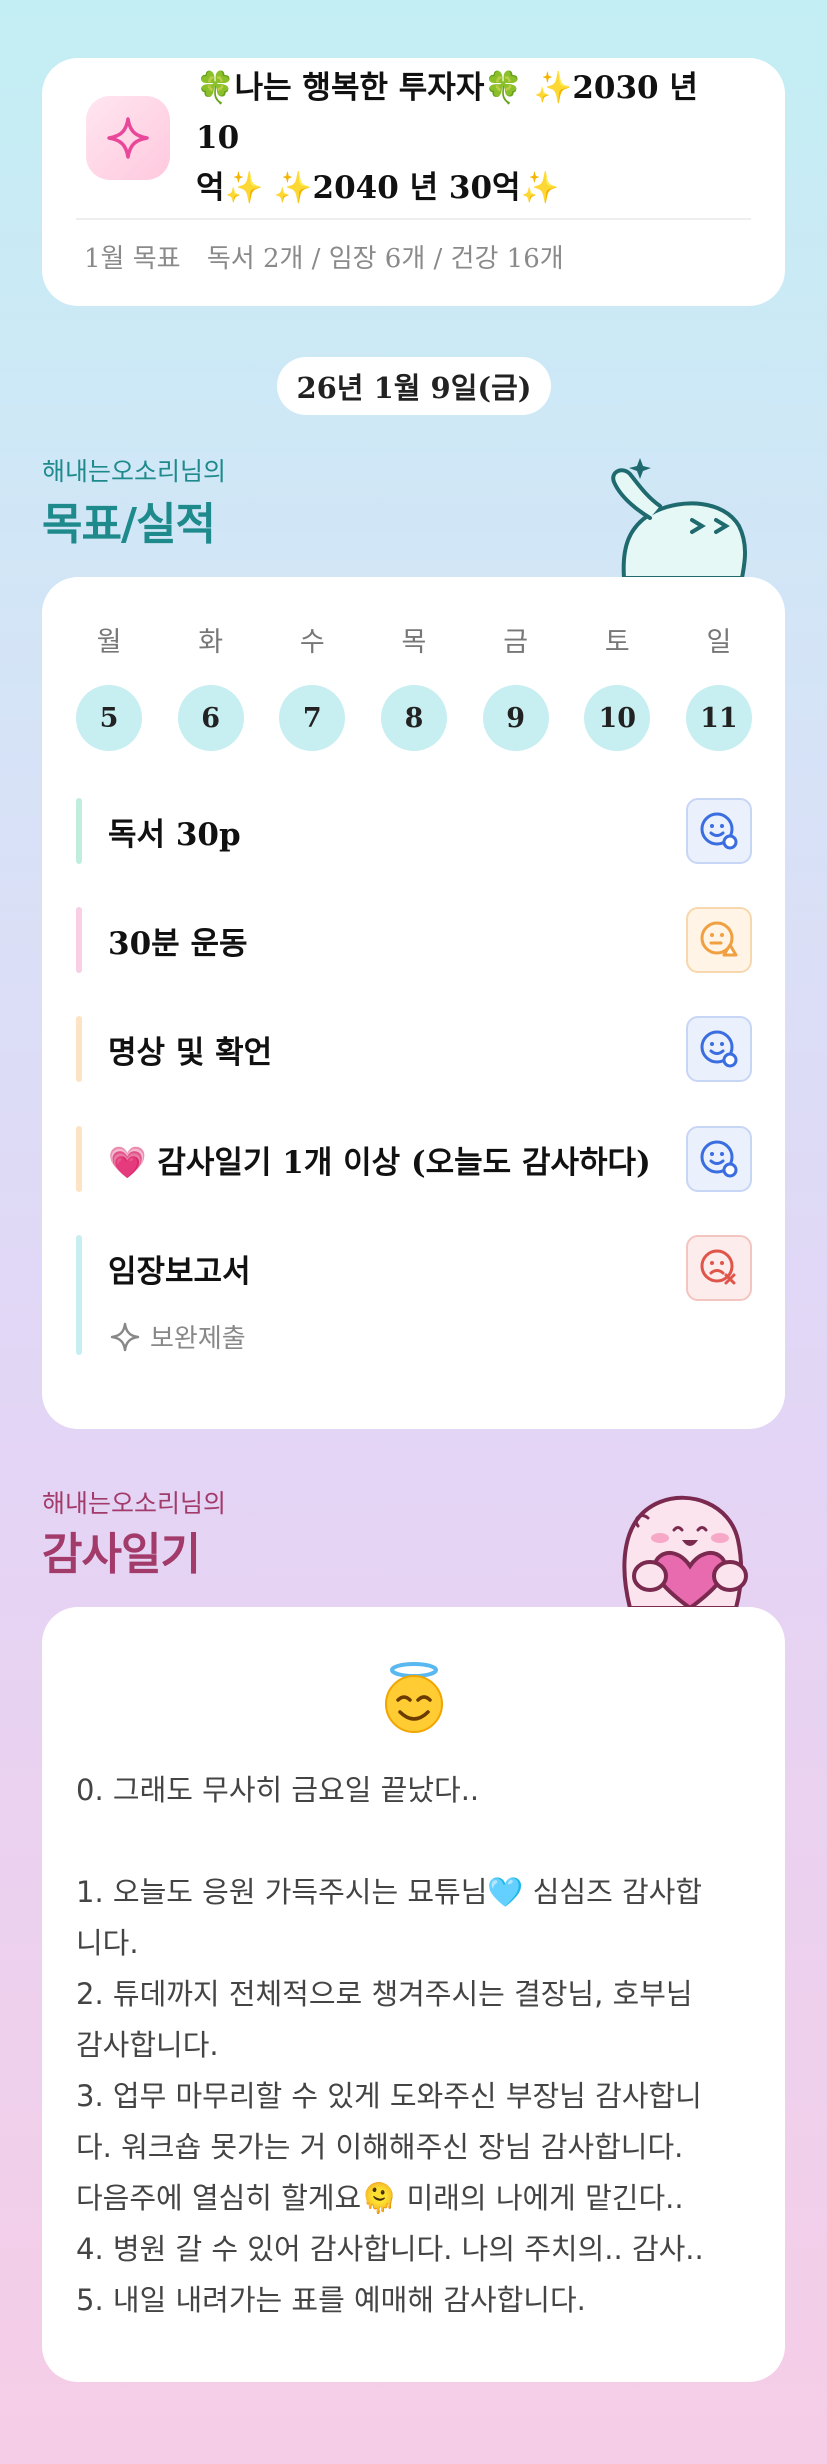  I want to click on mascot-heart-icon, so click(685, 1551).